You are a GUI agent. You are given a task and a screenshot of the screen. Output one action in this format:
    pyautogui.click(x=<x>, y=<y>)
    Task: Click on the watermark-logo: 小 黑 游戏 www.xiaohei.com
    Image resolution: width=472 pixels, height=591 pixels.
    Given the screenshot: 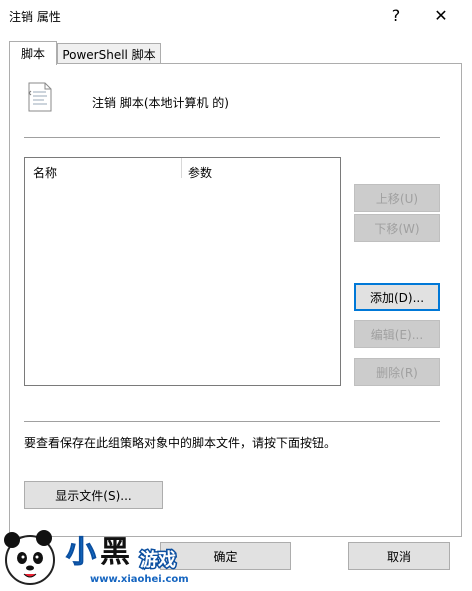 What is the action you would take?
    pyautogui.click(x=100, y=554)
    